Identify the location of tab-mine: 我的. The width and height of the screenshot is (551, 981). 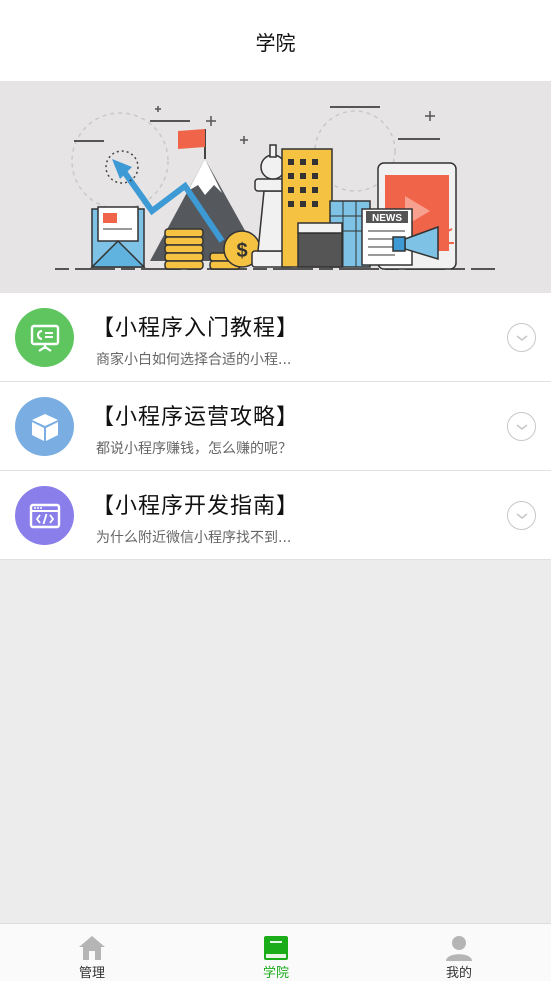
(459, 952).